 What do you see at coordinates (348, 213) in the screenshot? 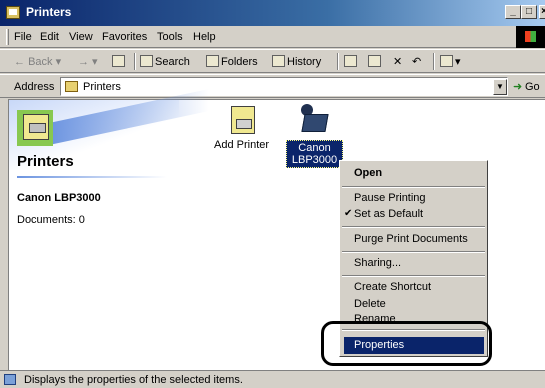
I see `checkmark-icon: ✔` at bounding box center [348, 213].